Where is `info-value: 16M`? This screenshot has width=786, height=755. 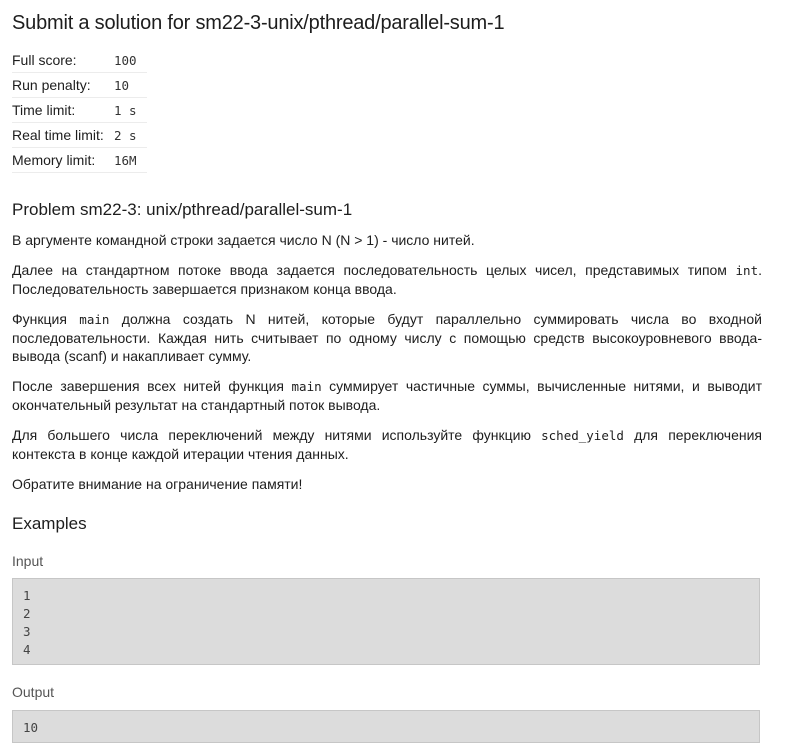 info-value: 16M is located at coordinates (130, 160).